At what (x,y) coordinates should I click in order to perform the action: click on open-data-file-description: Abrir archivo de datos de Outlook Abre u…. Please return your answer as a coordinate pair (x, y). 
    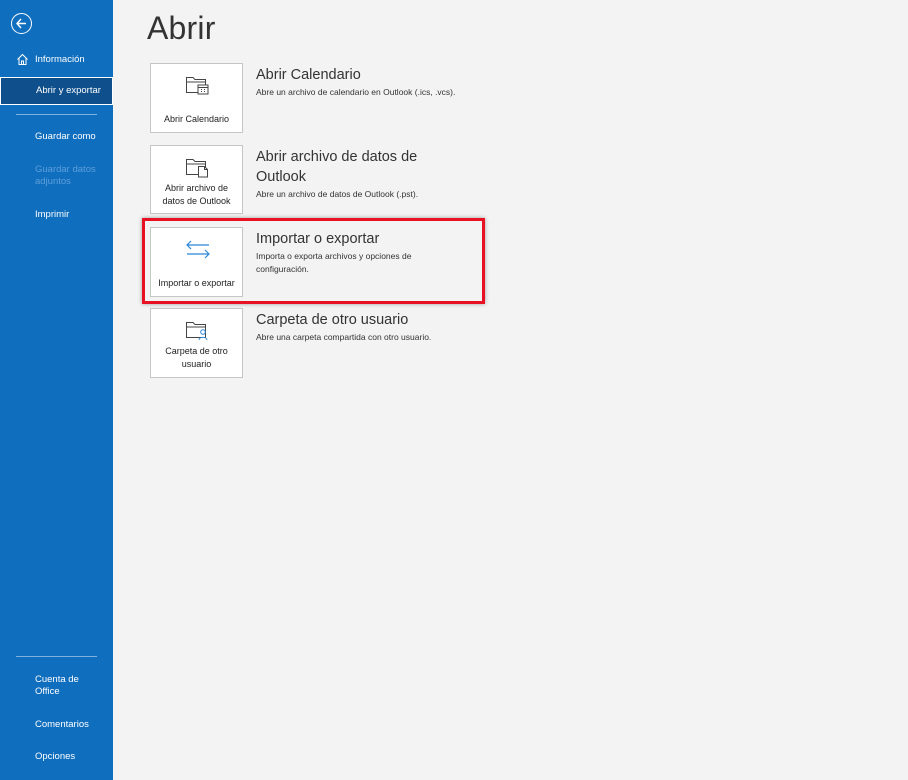
    Looking at the image, I should click on (356, 174).